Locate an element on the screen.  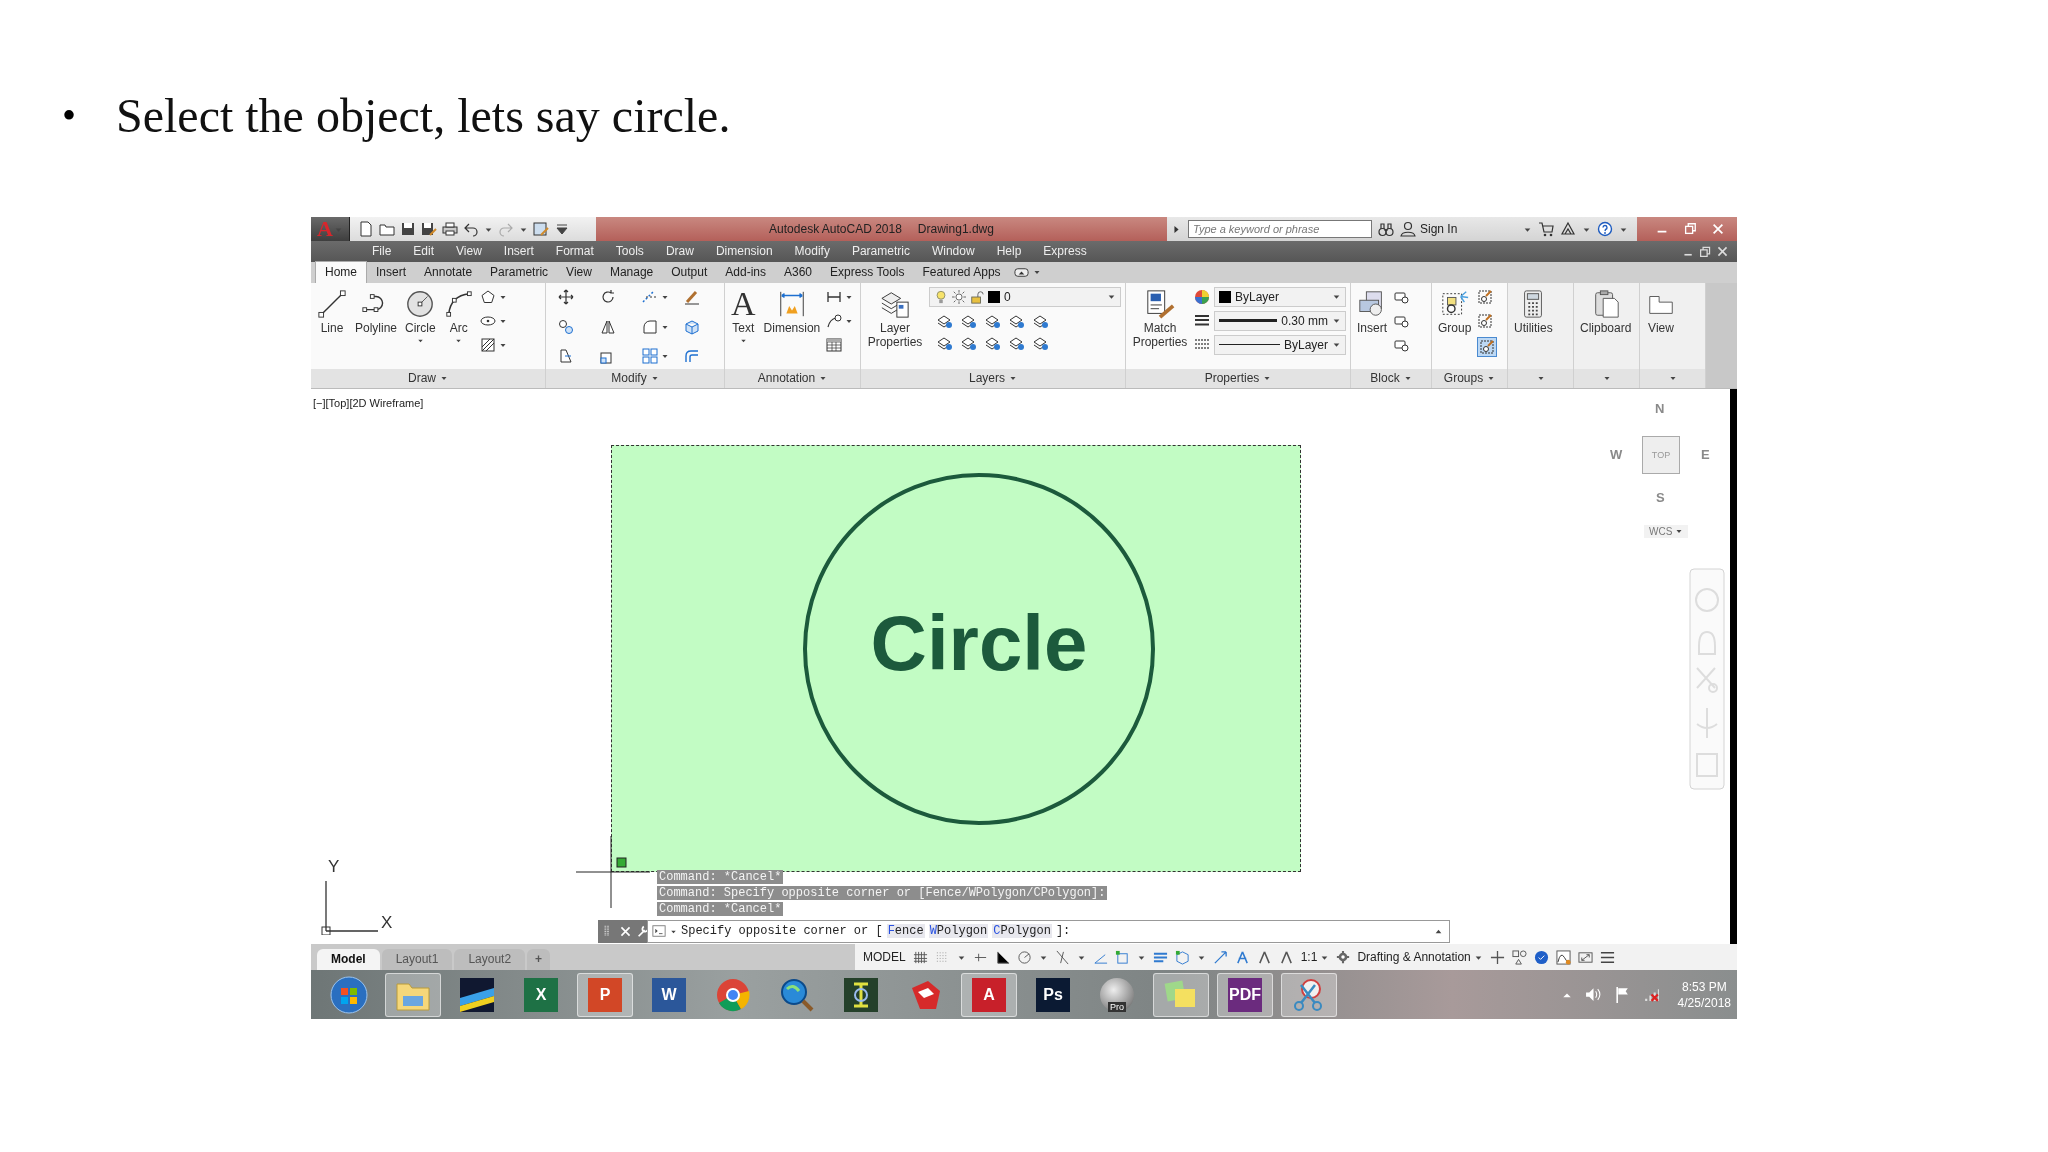
menu-item: File is located at coordinates (382, 251).